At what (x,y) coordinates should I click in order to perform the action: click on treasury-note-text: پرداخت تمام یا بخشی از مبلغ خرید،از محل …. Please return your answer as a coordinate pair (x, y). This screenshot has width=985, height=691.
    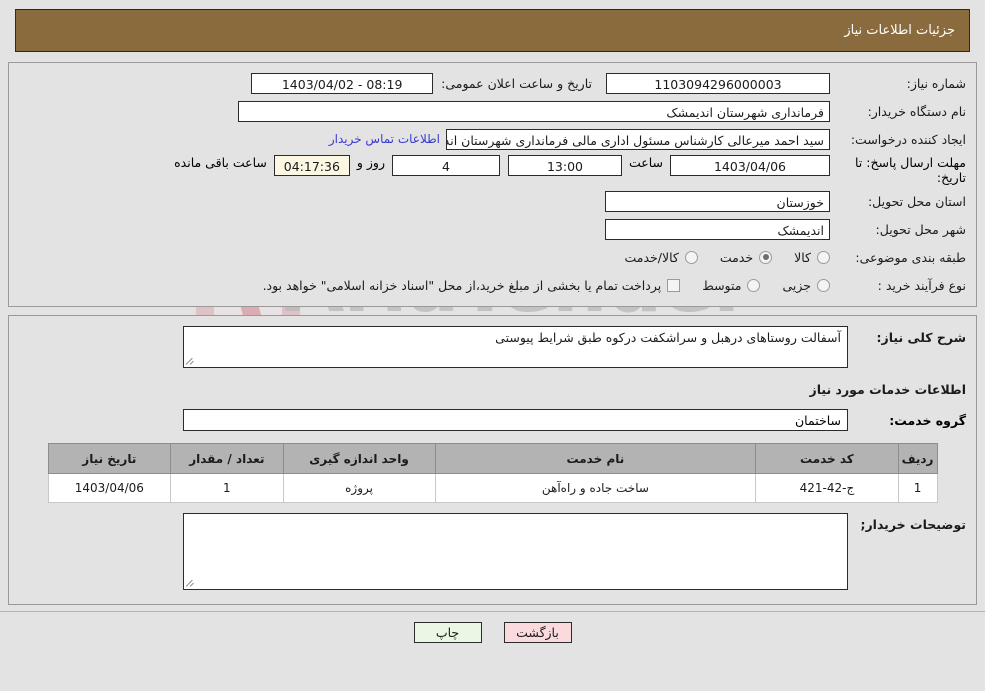
    Looking at the image, I should click on (462, 285).